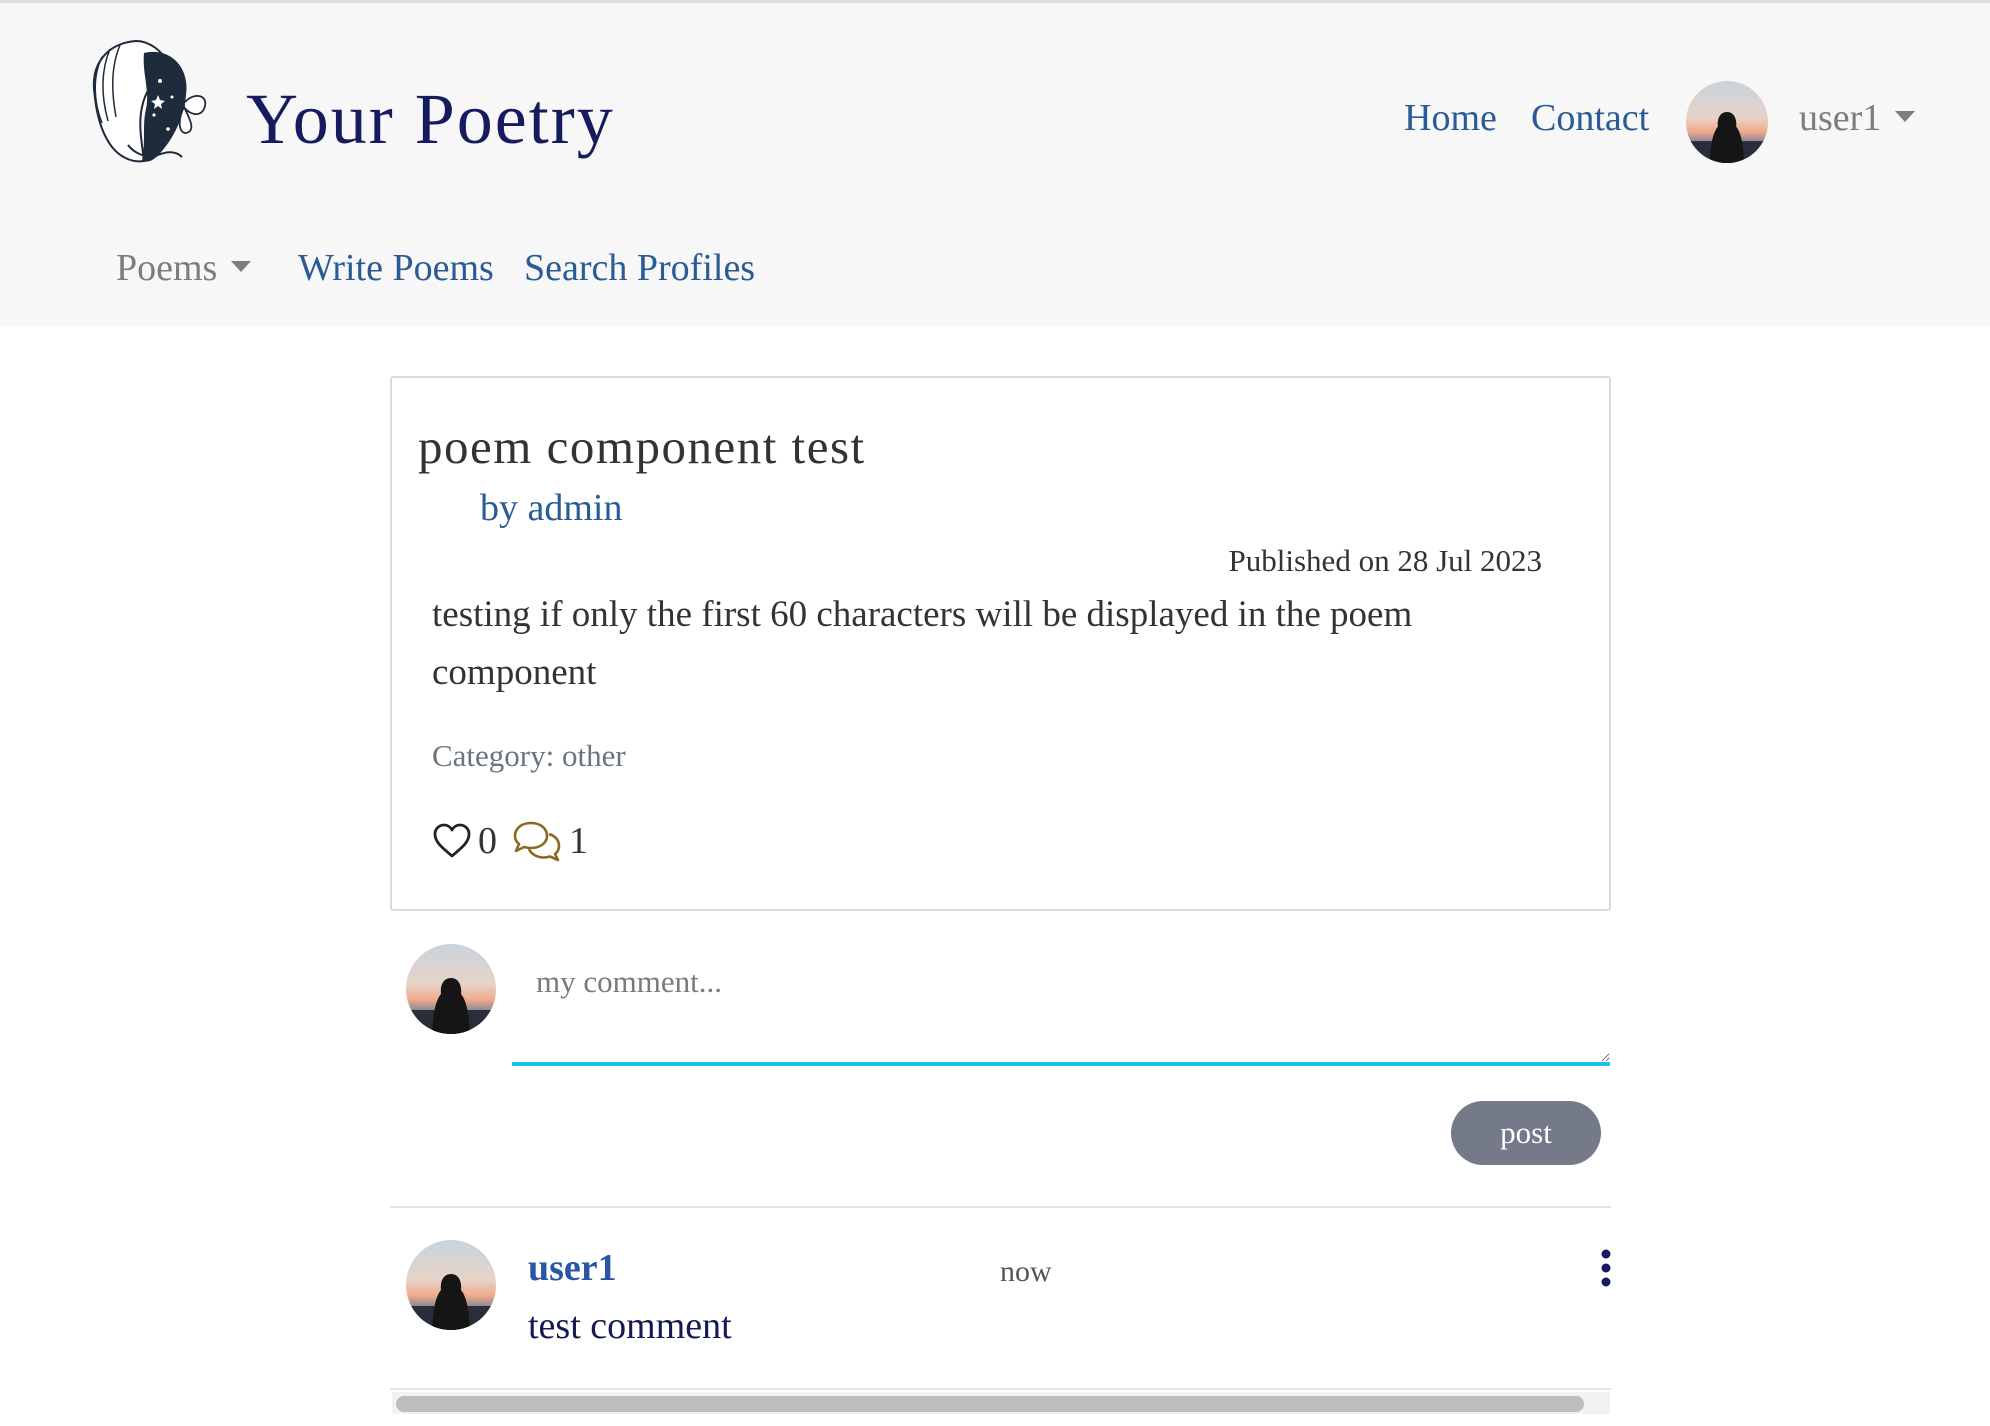 This screenshot has width=1990, height=1426. I want to click on comment-timestamp: now, so click(1026, 1271).